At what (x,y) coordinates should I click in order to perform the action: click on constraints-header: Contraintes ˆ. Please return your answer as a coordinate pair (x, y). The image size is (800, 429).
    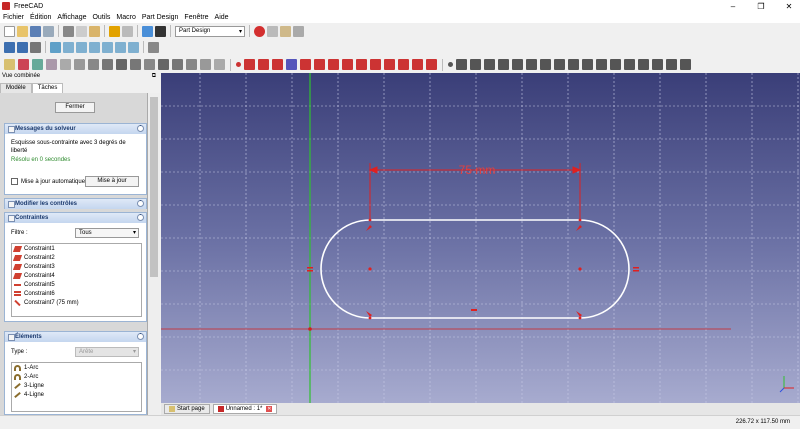
    Looking at the image, I should click on (75, 218).